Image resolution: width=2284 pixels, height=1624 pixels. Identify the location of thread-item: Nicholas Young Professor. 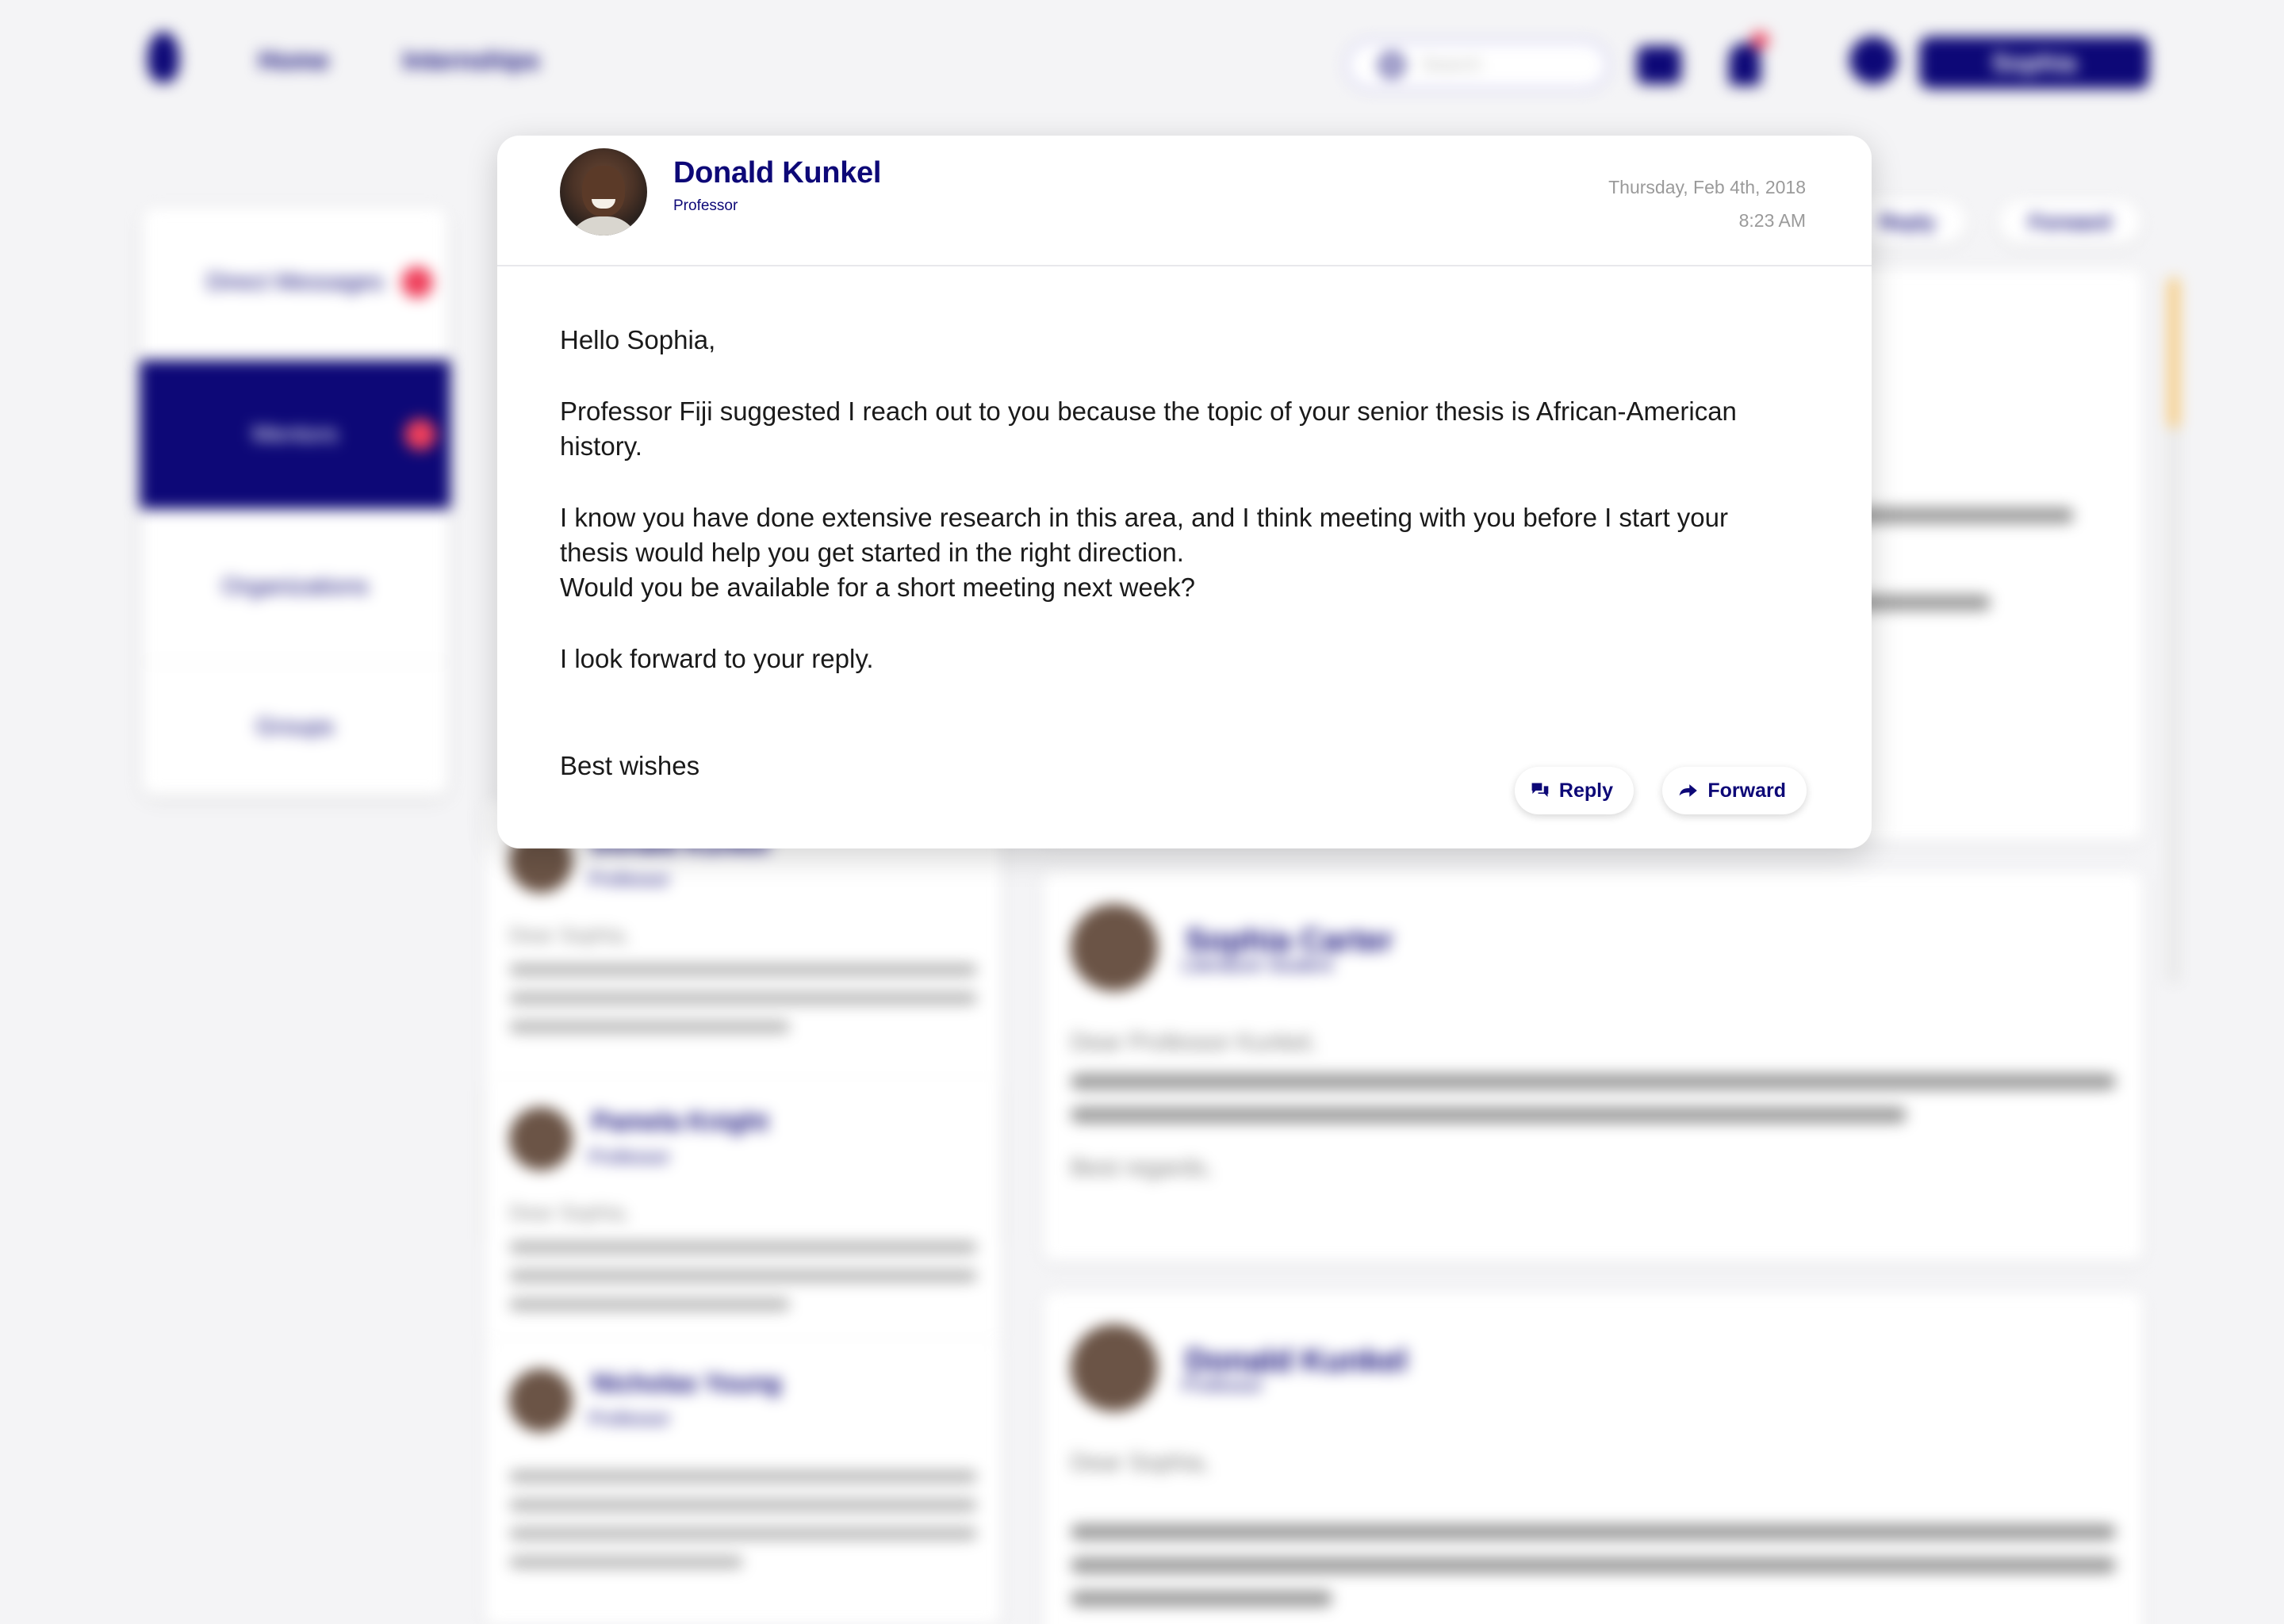
(743, 1482).